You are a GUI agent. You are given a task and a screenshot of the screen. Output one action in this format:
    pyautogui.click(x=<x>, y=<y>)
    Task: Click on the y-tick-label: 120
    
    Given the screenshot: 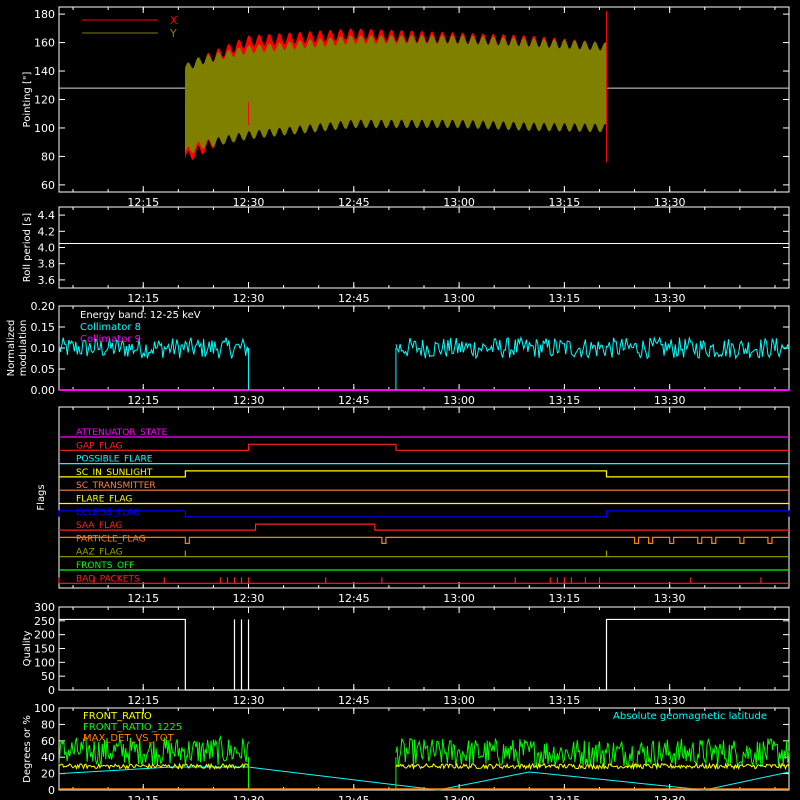 What is the action you would take?
    pyautogui.click(x=44, y=100)
    